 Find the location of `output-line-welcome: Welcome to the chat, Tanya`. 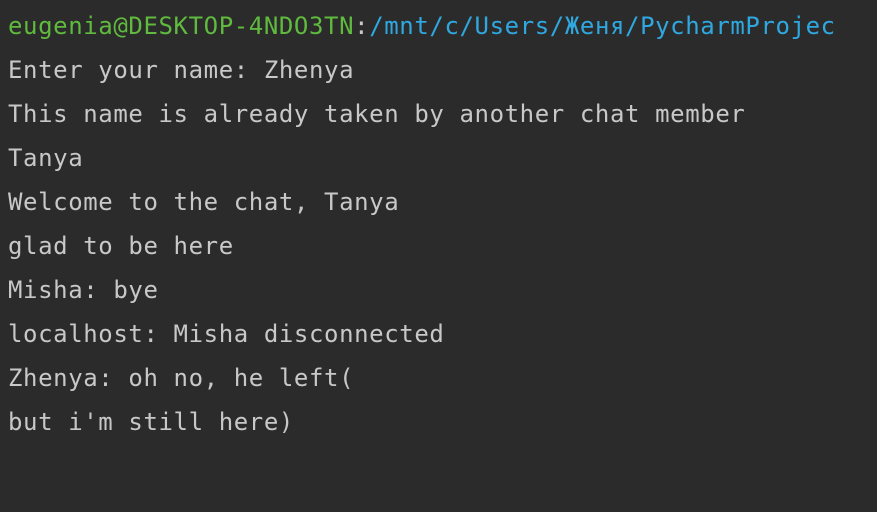

output-line-welcome: Welcome to the chat, Tanya is located at coordinates (204, 202).